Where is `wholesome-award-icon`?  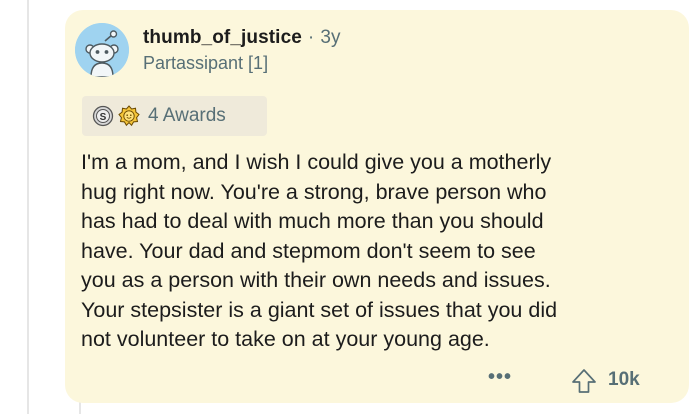
wholesome-award-icon is located at coordinates (129, 116).